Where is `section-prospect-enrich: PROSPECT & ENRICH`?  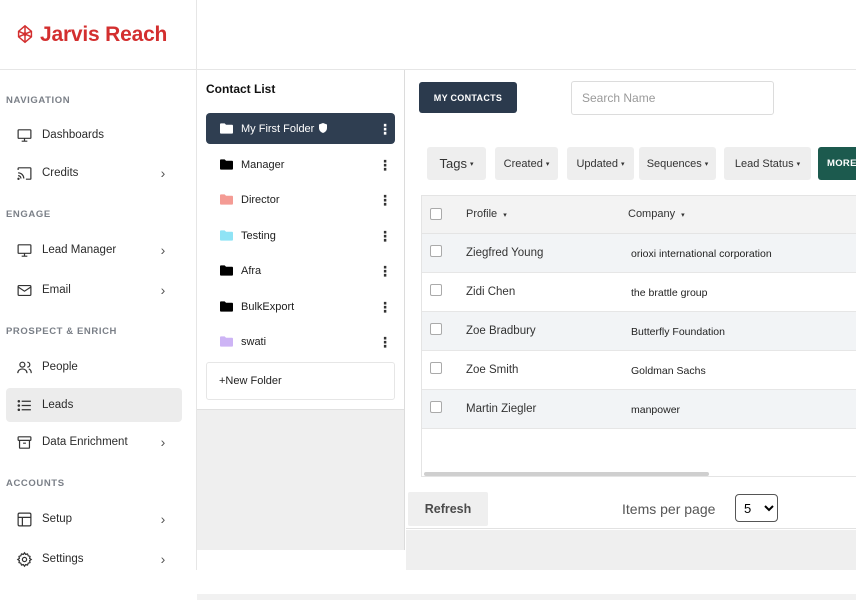
section-prospect-enrich: PROSPECT & ENRICH is located at coordinates (62, 331).